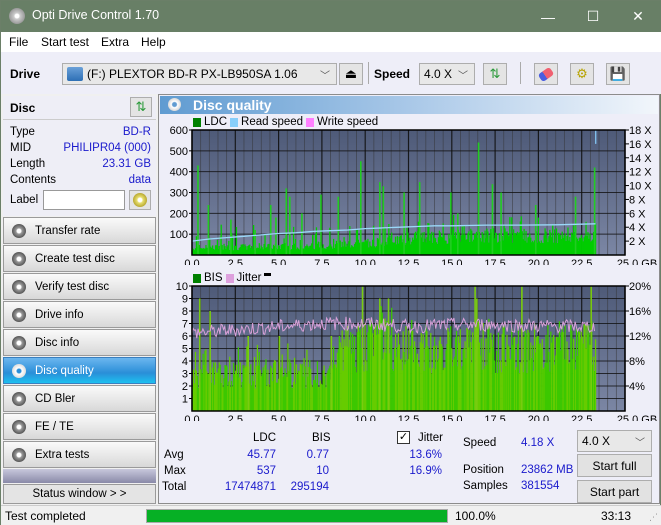 This screenshot has width=661, height=525. What do you see at coordinates (425, 471) in the screenshot?
I see `stat-max-jitter: 16.9%` at bounding box center [425, 471].